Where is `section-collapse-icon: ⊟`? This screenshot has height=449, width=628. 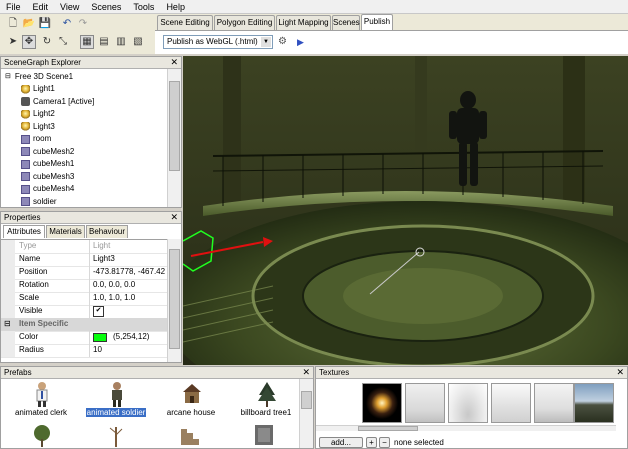 section-collapse-icon: ⊟ is located at coordinates (7, 324).